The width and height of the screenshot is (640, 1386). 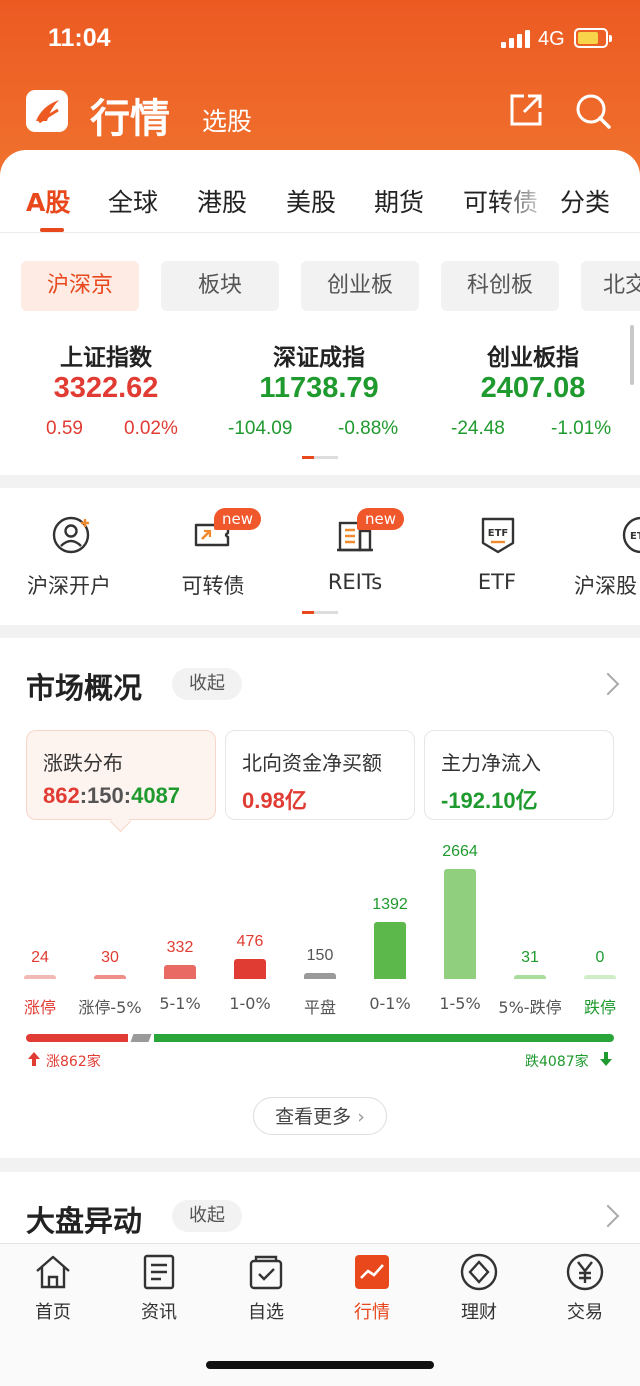 What do you see at coordinates (632, 355) in the screenshot?
I see `scrollbar` at bounding box center [632, 355].